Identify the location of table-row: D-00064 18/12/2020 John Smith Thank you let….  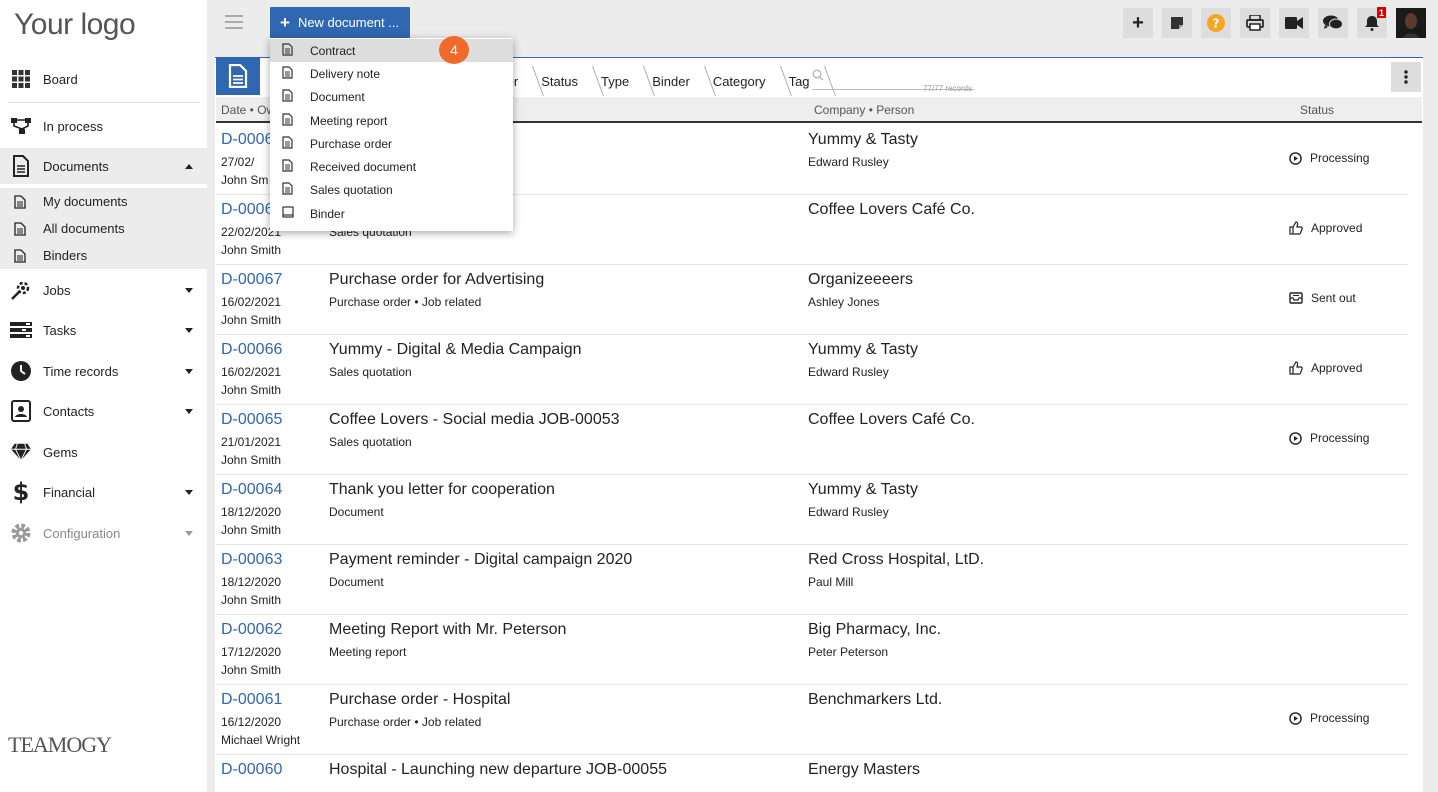
(812, 510).